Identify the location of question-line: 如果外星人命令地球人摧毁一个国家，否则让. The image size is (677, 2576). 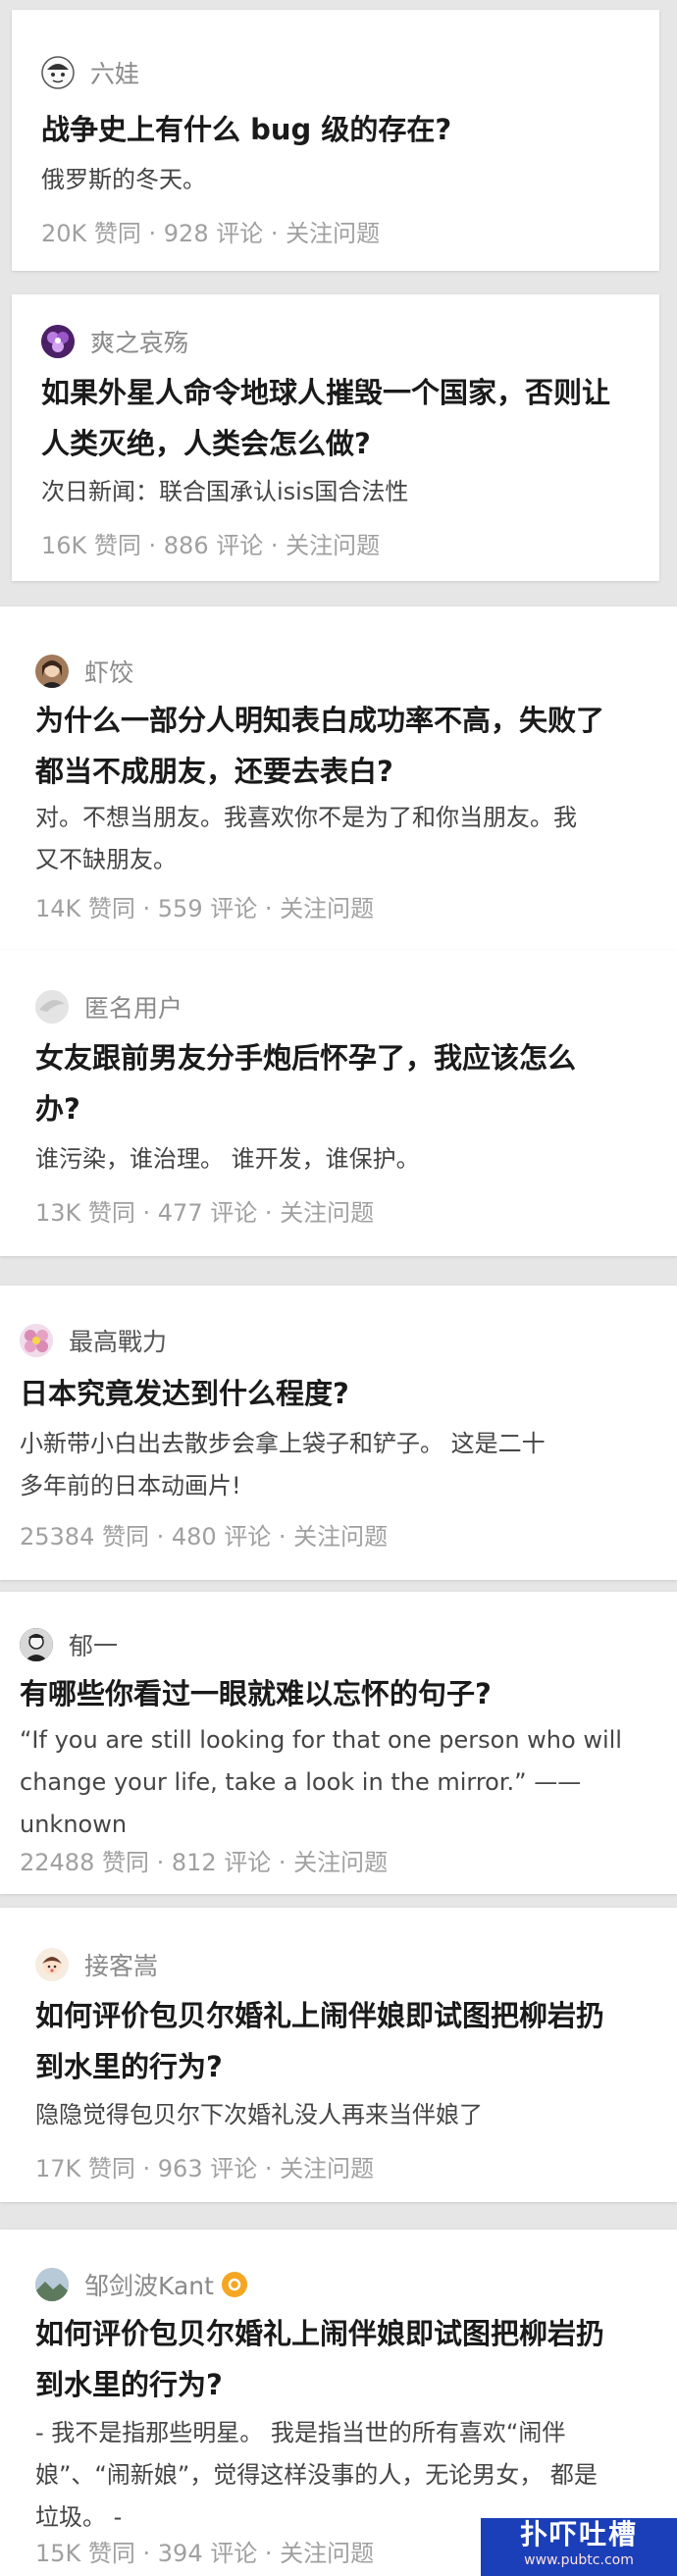
(326, 392).